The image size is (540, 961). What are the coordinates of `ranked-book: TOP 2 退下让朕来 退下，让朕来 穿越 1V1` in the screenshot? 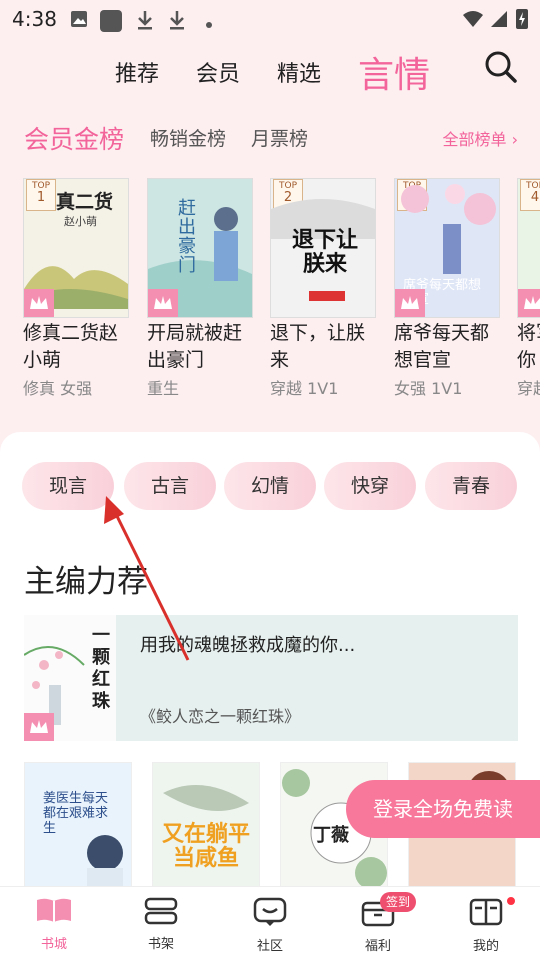 It's located at (323, 288).